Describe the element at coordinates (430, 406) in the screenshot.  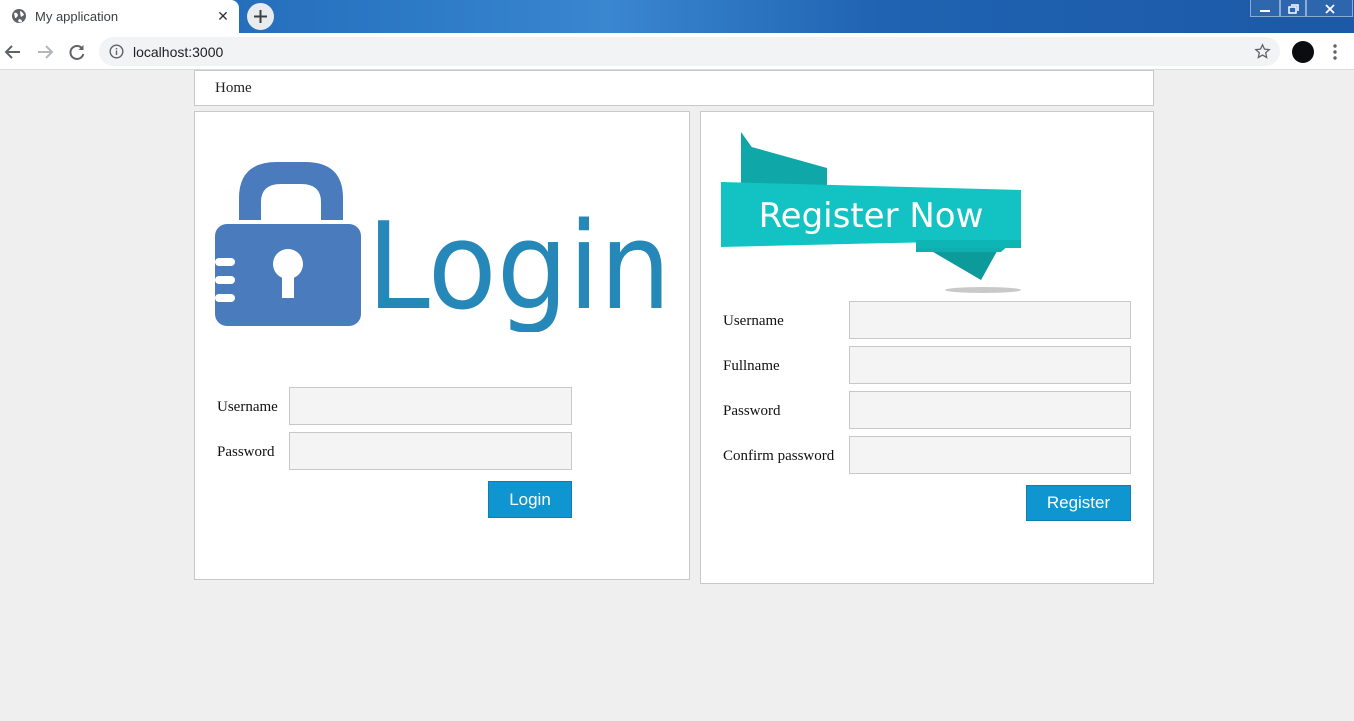
I see `login-username-input` at that location.